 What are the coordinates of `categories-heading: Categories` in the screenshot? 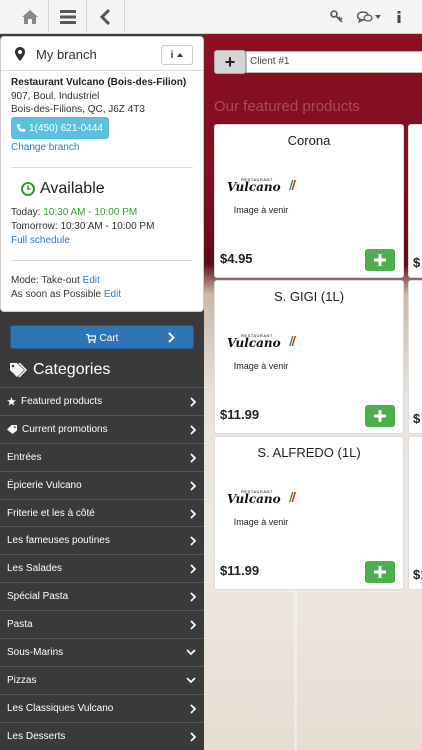 It's located at (60, 370).